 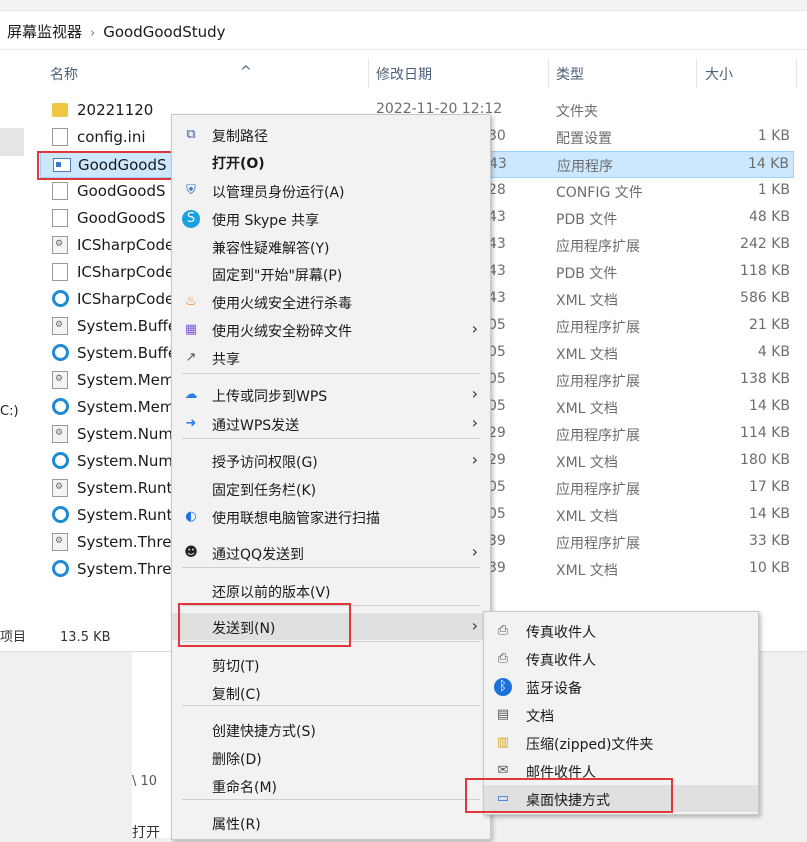 What do you see at coordinates (191, 552) in the screenshot?
I see `qq-icon: ☻` at bounding box center [191, 552].